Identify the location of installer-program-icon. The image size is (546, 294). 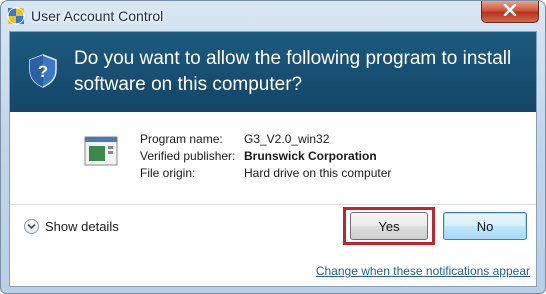
(101, 151).